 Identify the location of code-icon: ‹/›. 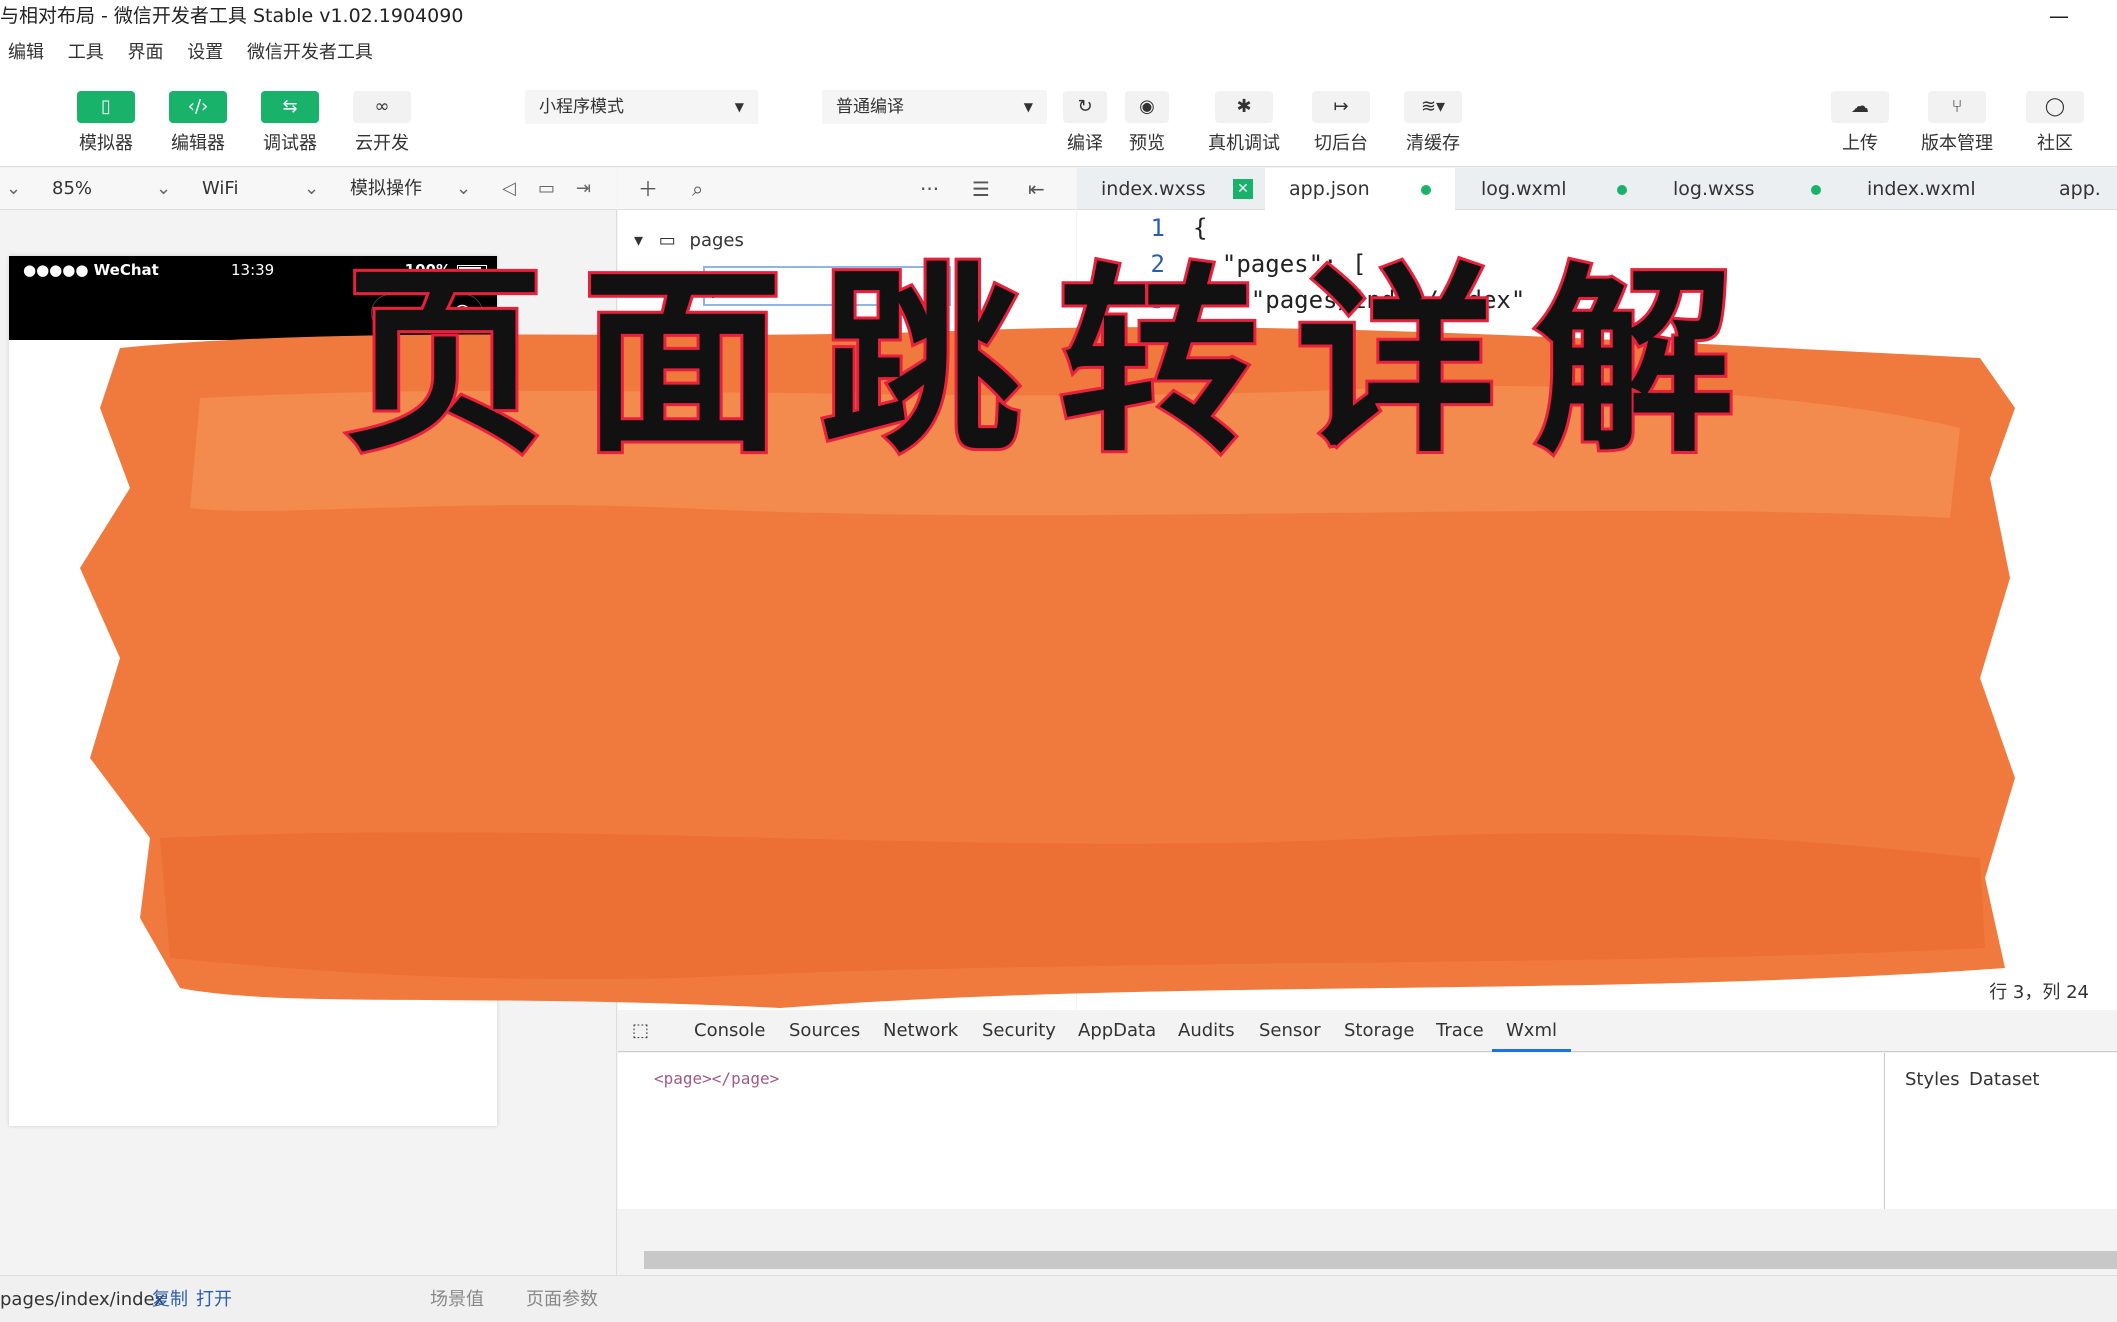
(198, 107).